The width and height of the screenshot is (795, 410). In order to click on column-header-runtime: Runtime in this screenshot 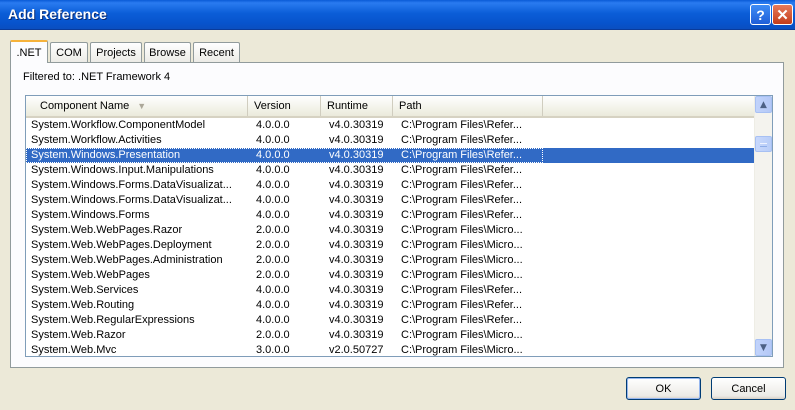, I will do `click(357, 106)`.